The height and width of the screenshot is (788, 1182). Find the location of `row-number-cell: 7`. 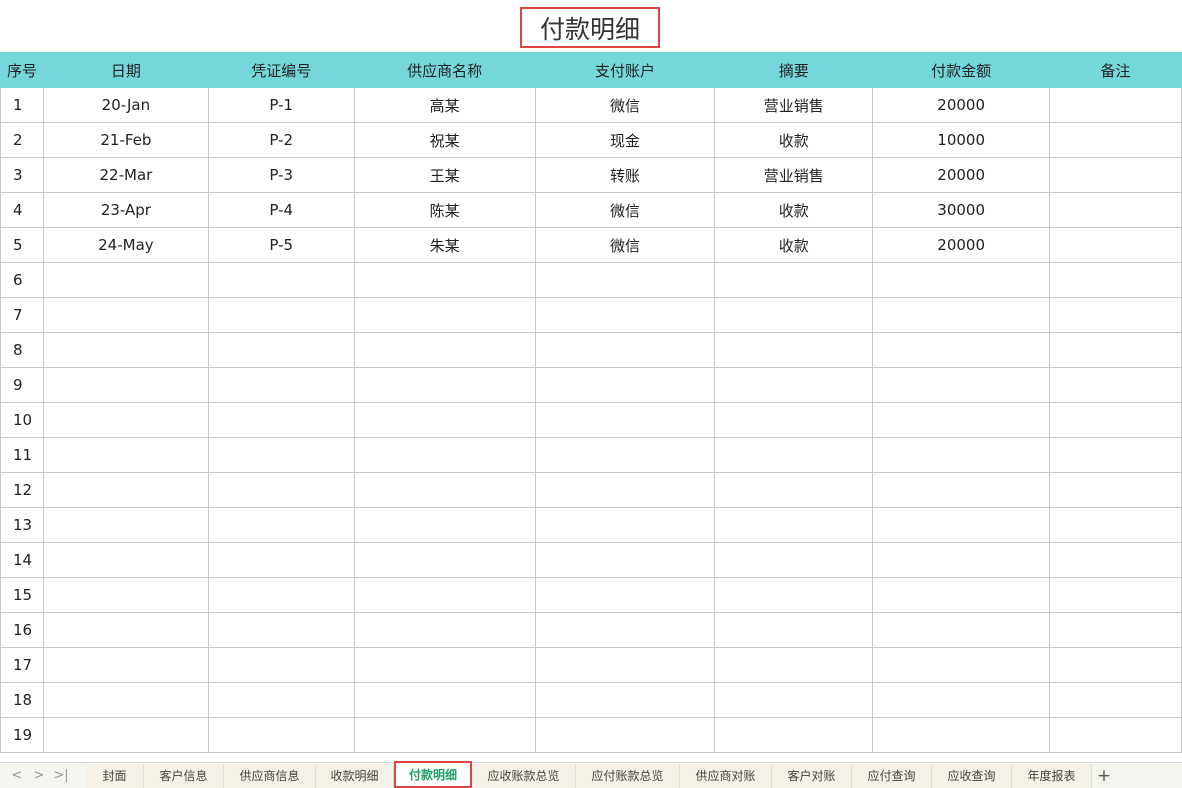

row-number-cell: 7 is located at coordinates (22, 315).